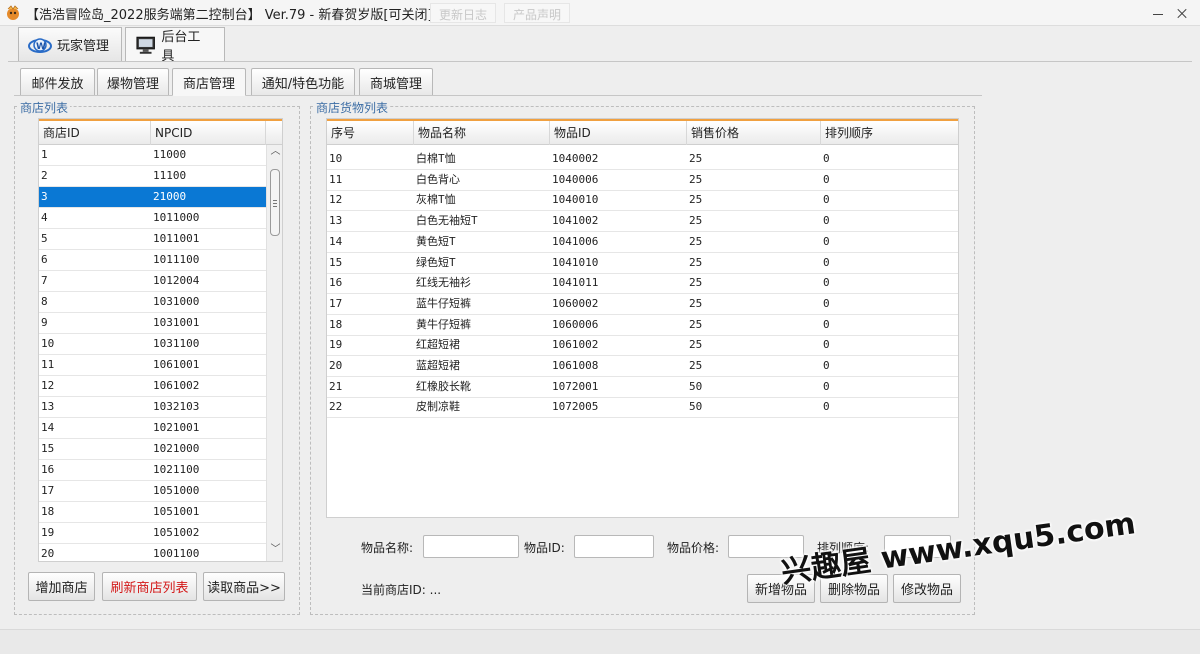  What do you see at coordinates (48, 364) in the screenshot?
I see `shop-id-cell: 11` at bounding box center [48, 364].